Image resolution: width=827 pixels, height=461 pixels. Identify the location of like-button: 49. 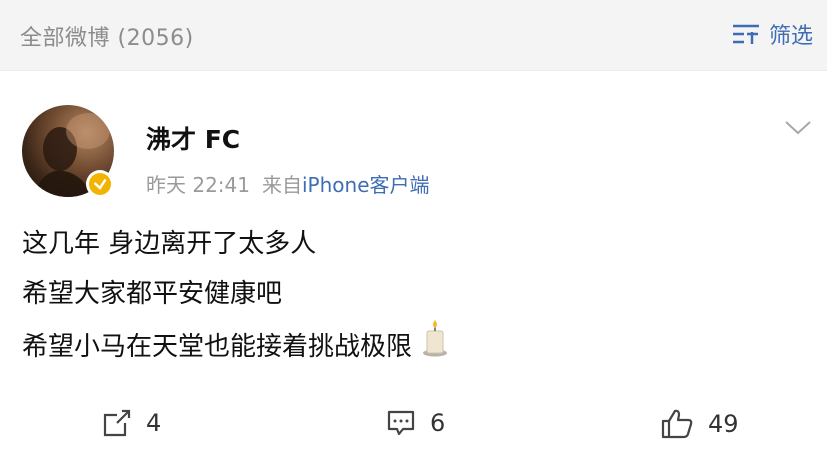
(699, 424).